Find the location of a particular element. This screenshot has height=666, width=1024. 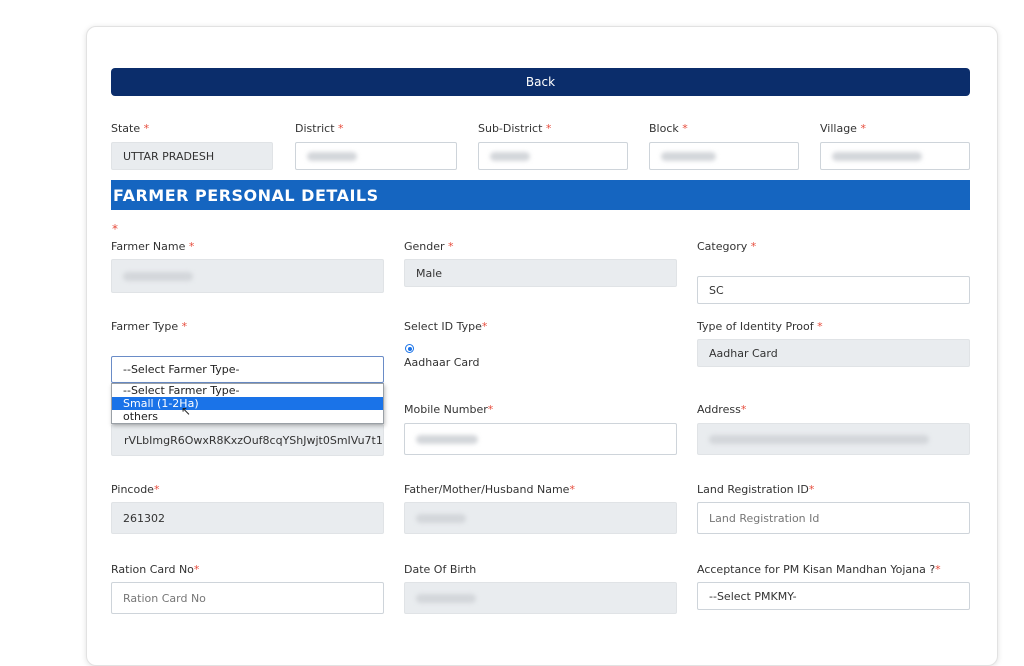

identity-proof-field: Aadhar Card is located at coordinates (833, 353).